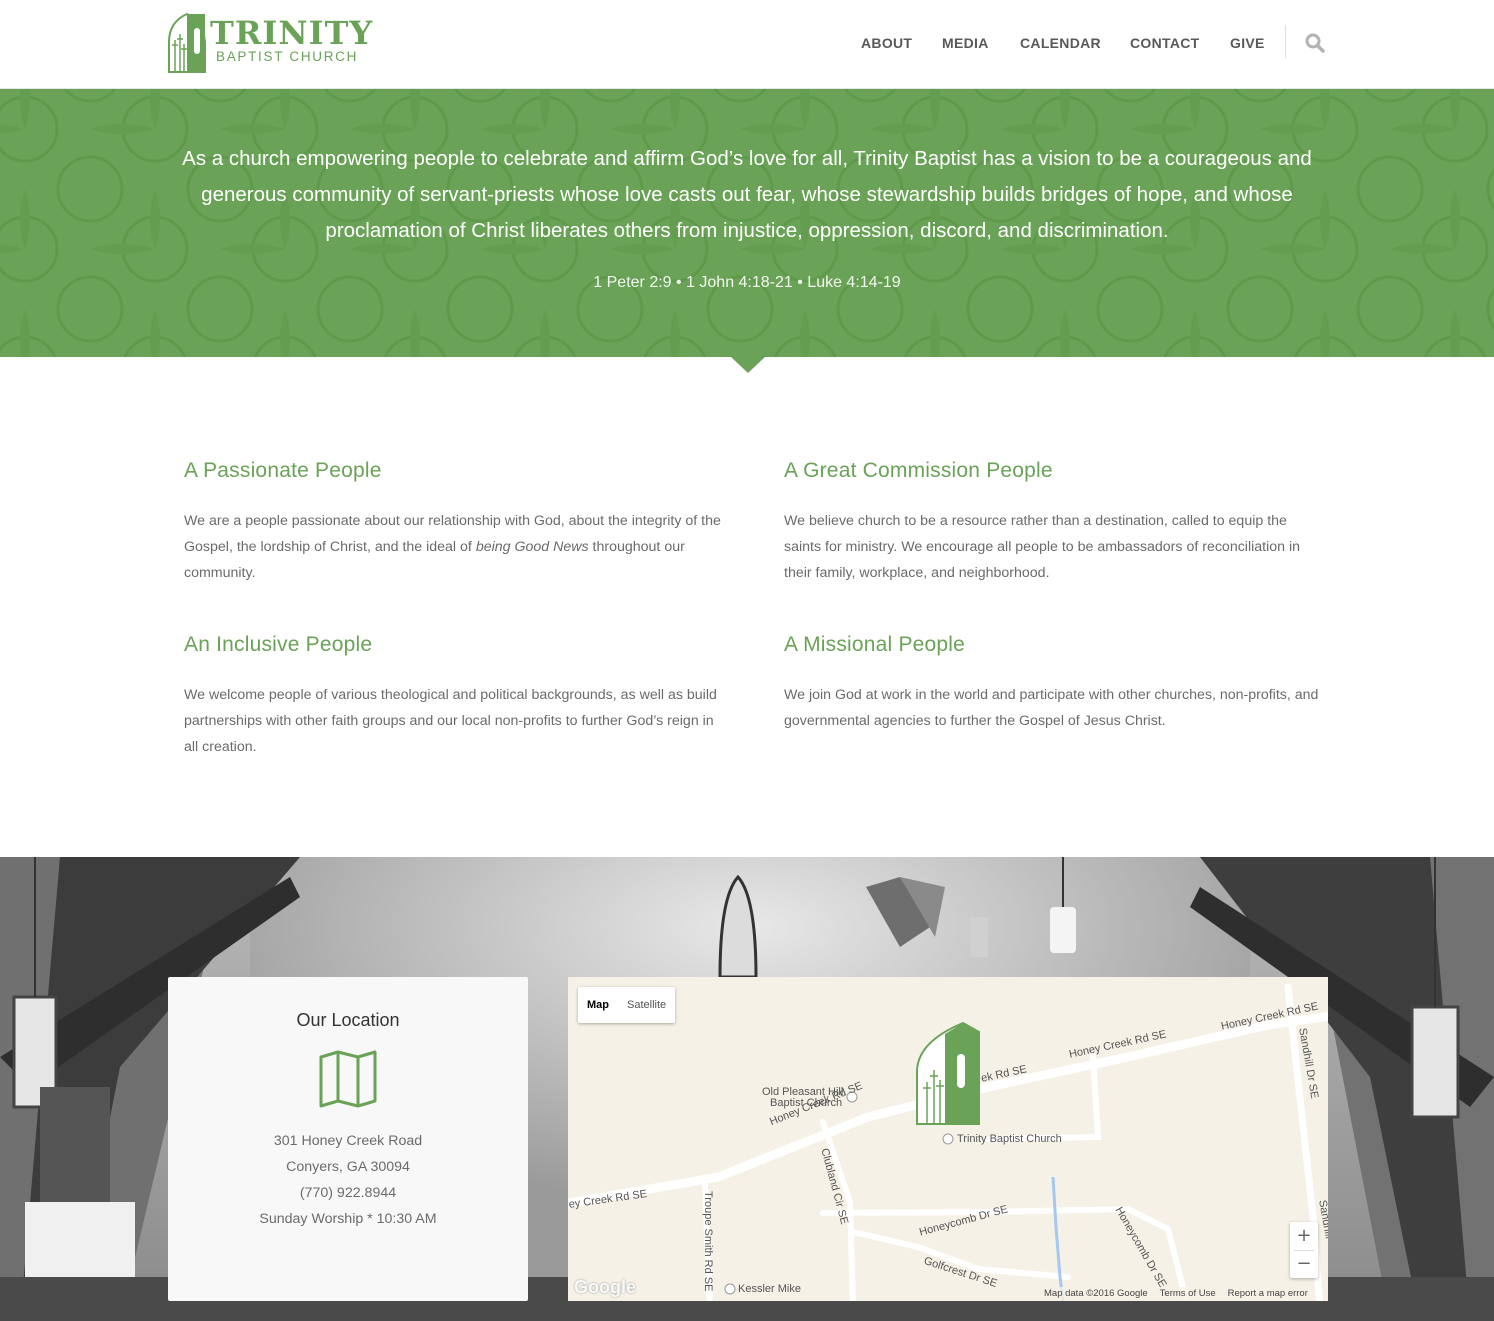 The height and width of the screenshot is (1321, 1494). I want to click on phone-number: (770) 922.8944, so click(348, 1193).